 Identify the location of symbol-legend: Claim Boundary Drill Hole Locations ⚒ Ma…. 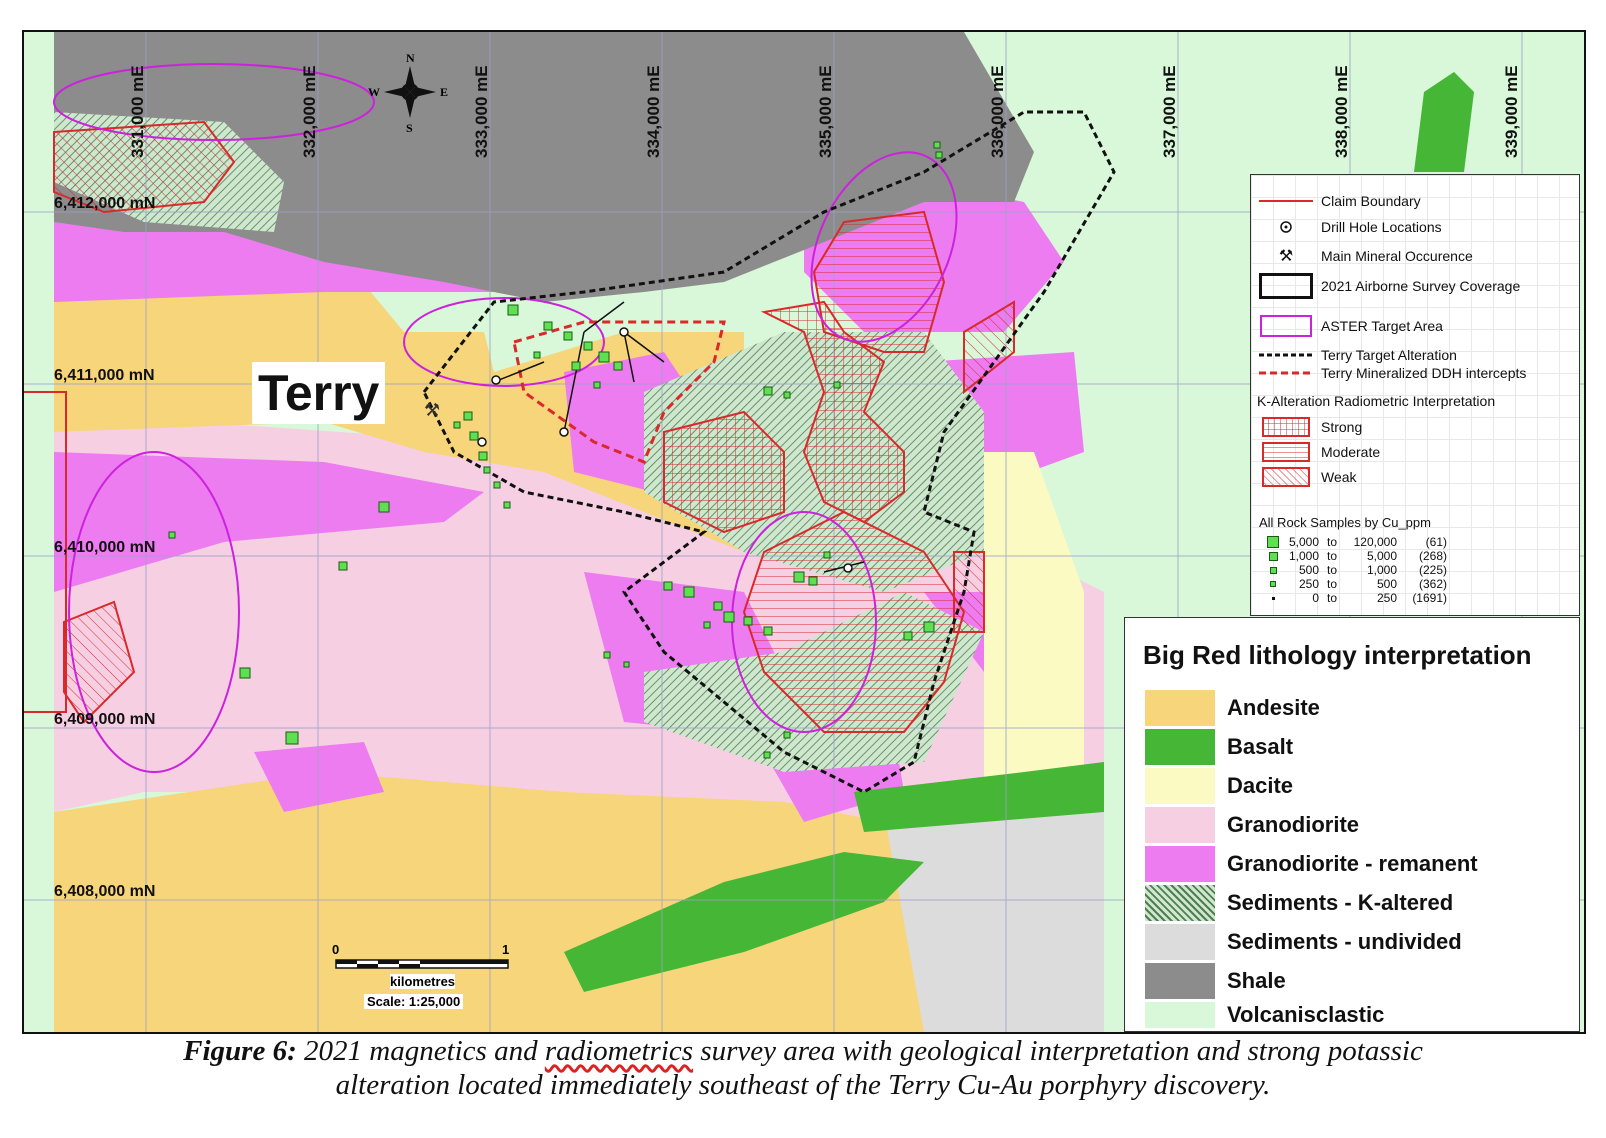
(1415, 395).